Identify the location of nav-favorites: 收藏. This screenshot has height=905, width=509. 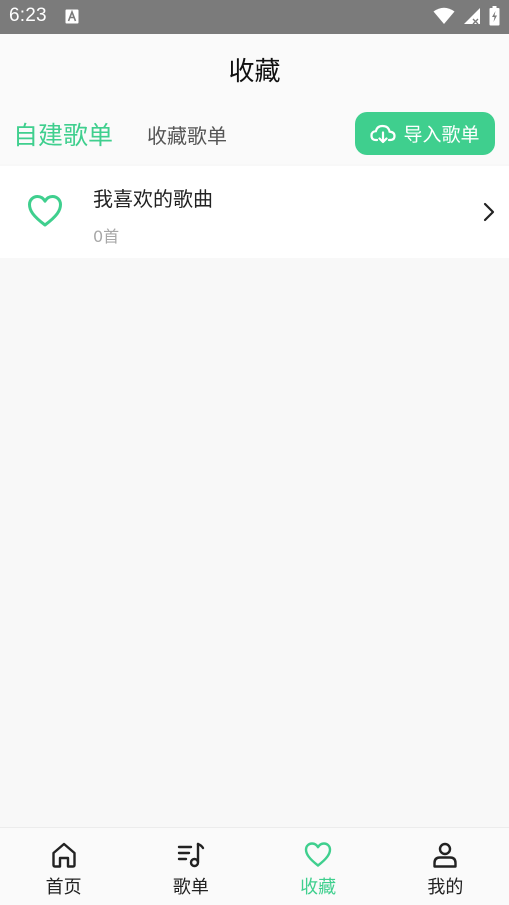
(318, 866).